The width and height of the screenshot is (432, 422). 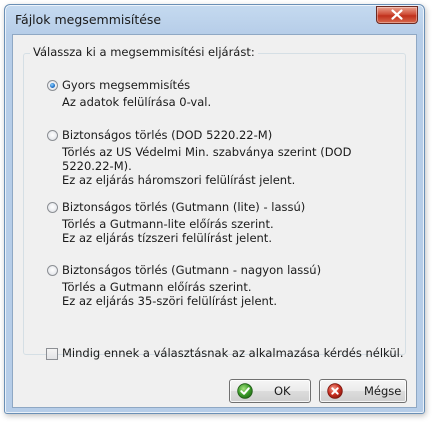 What do you see at coordinates (335, 391) in the screenshot?
I see `cancel-icon` at bounding box center [335, 391].